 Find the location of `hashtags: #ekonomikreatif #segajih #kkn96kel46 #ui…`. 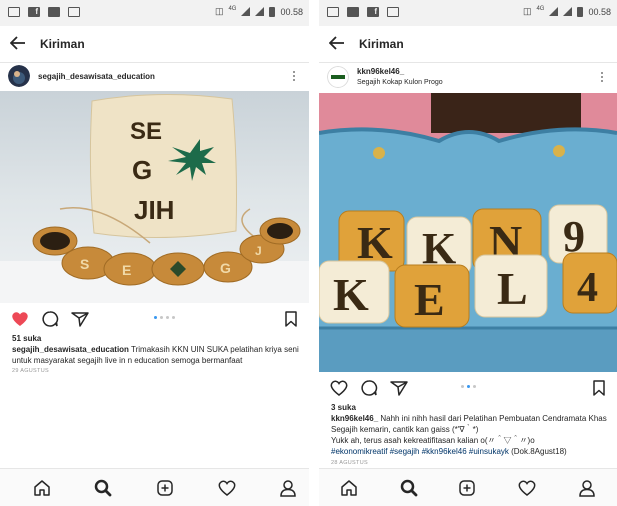

hashtags: #ekonomikreatif #segajih #kkn96kel46 #ui… is located at coordinates (420, 451).